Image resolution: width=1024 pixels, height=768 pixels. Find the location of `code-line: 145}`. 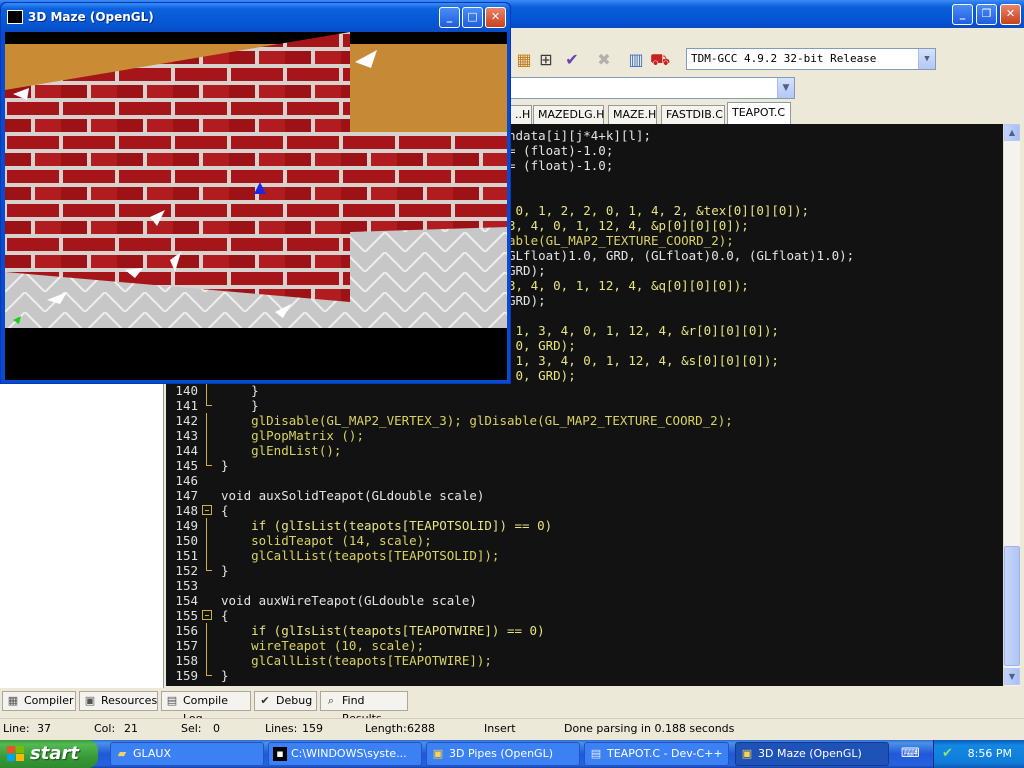

code-line: 145} is located at coordinates (584, 465).